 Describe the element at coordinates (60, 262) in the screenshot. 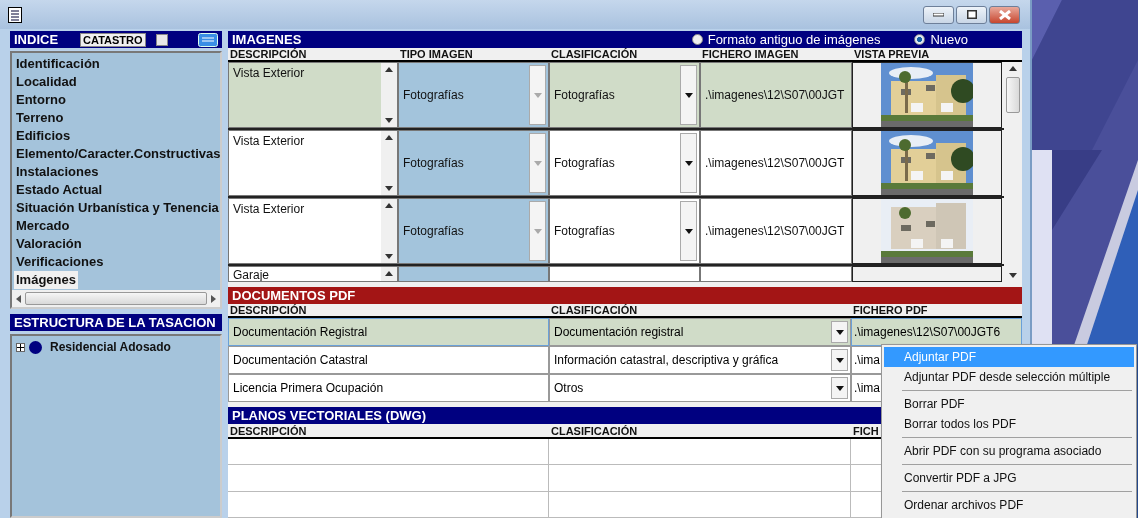

I see `index-item: Verificaciones` at that location.